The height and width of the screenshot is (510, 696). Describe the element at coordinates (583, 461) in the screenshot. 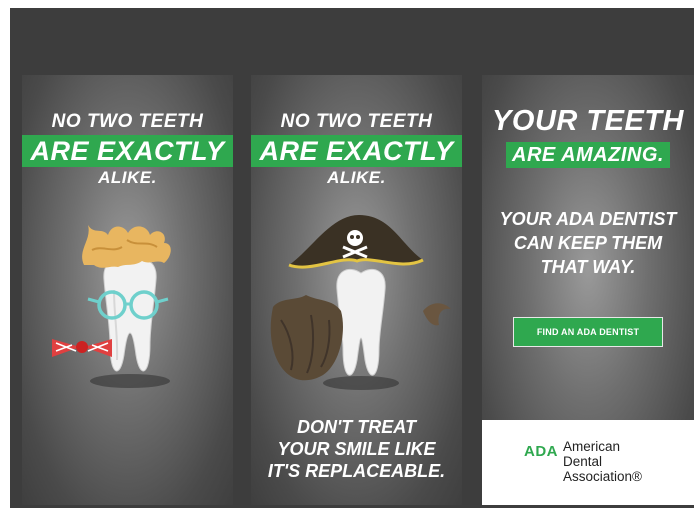

I see `logo-line-2: Dental` at that location.